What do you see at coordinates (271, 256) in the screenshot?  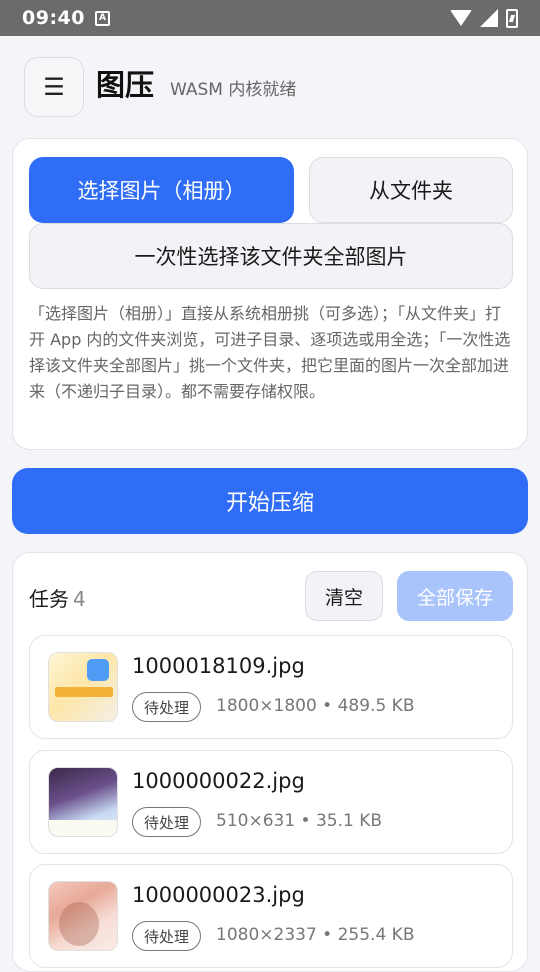 I see `select-whole-folder-button: 一次性选择该文件夹全部图片` at bounding box center [271, 256].